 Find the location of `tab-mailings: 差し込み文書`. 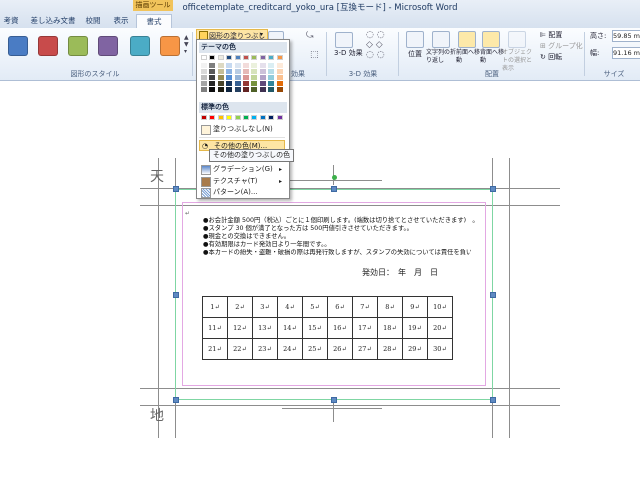

tab-mailings: 差し込み文書 is located at coordinates (53, 21).